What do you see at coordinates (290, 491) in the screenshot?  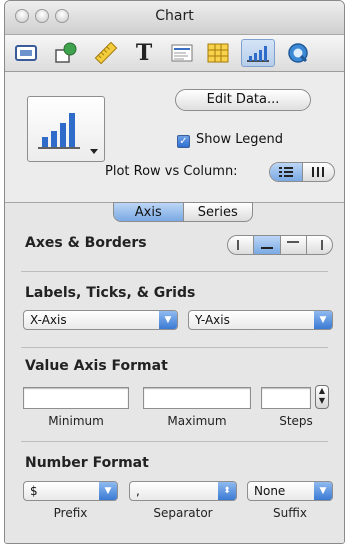 I see `suffix-popup: None ▼` at bounding box center [290, 491].